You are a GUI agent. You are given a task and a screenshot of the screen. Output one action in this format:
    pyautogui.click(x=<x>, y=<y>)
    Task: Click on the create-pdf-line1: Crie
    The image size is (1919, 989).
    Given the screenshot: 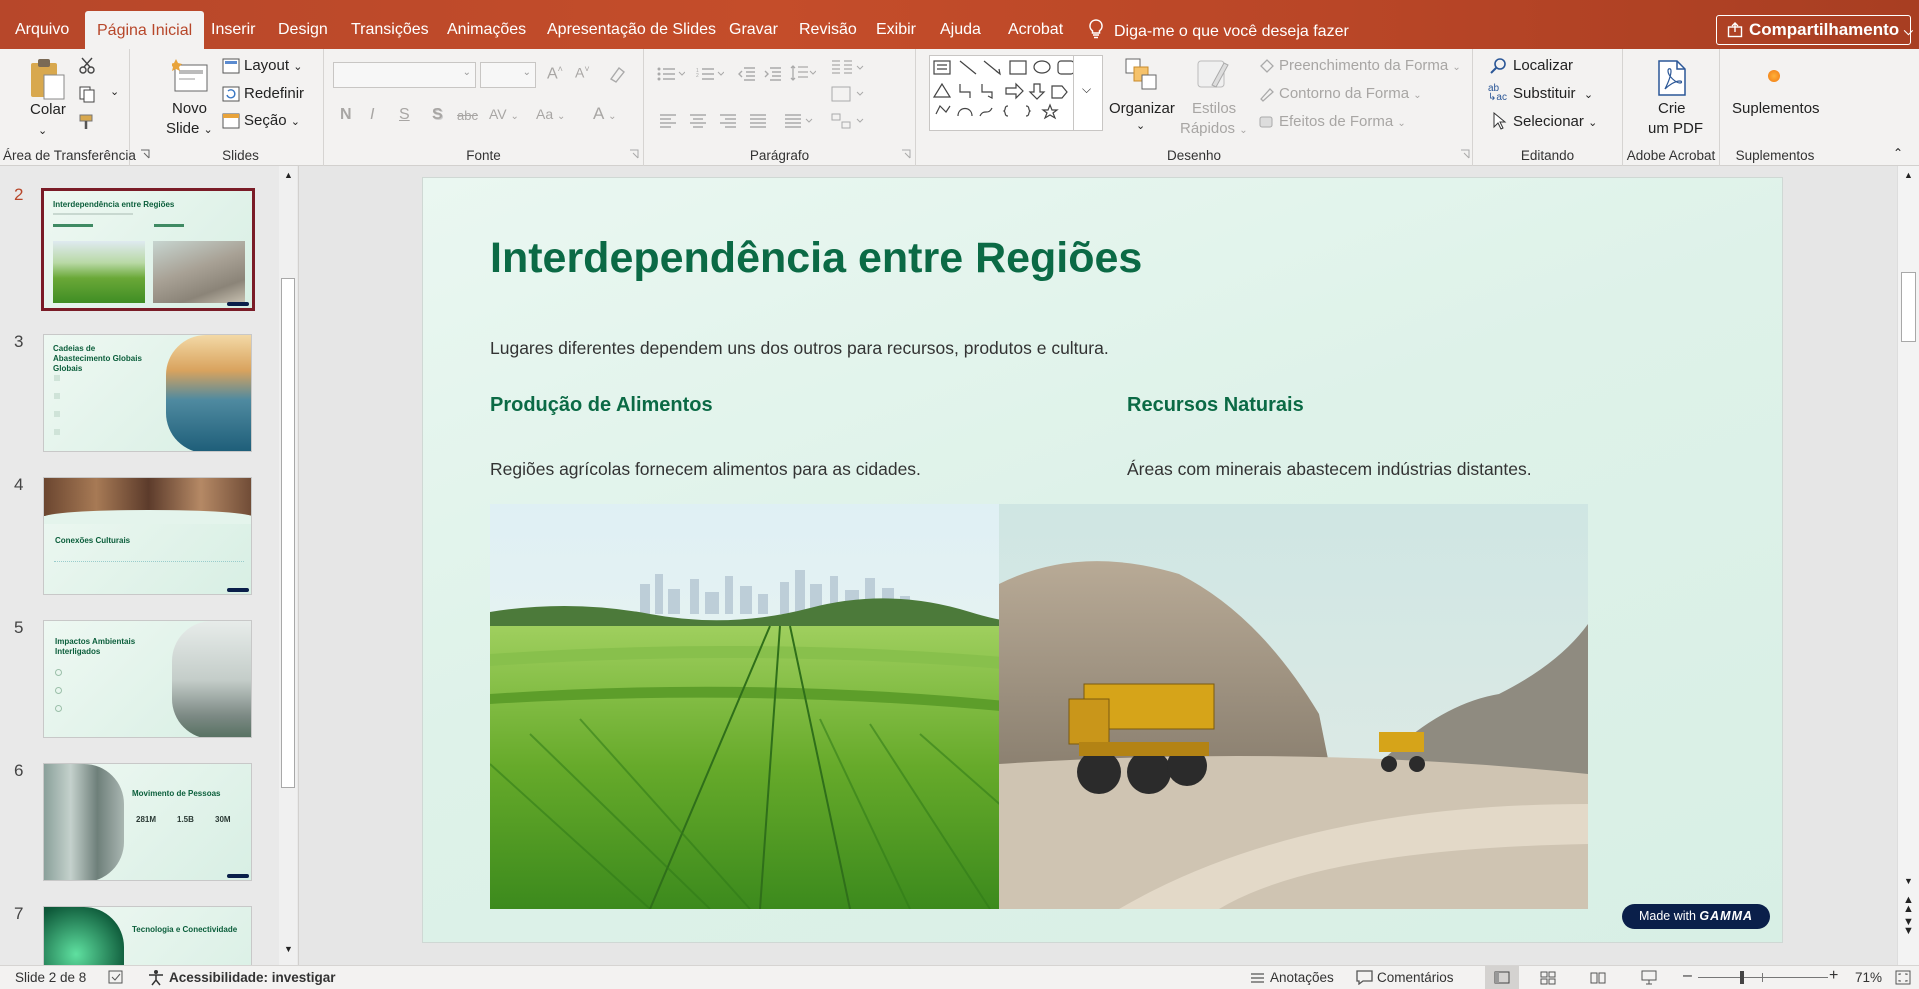 What is the action you would take?
    pyautogui.click(x=1672, y=108)
    